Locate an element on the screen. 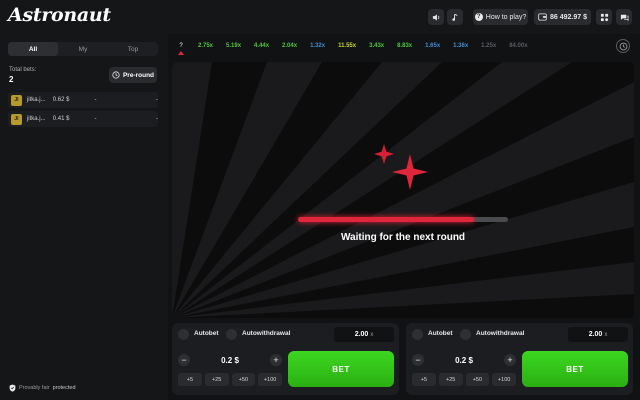  sound-button is located at coordinates (436, 17).